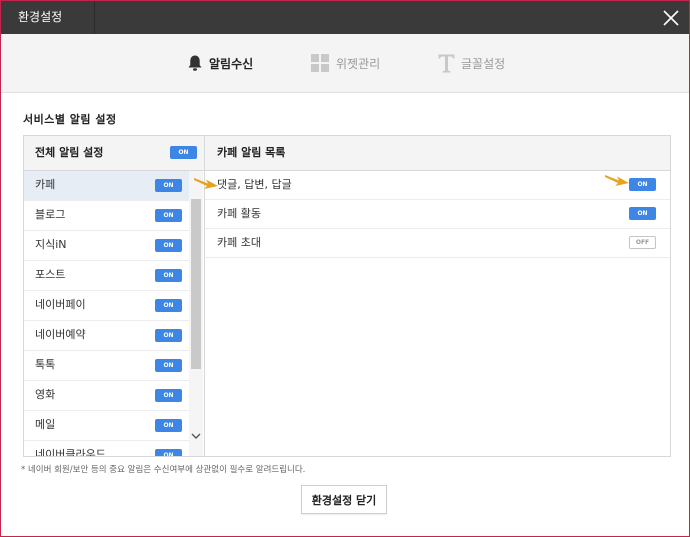 The width and height of the screenshot is (690, 537). Describe the element at coordinates (50, 214) in the screenshot. I see `service-label: 블로그` at that location.